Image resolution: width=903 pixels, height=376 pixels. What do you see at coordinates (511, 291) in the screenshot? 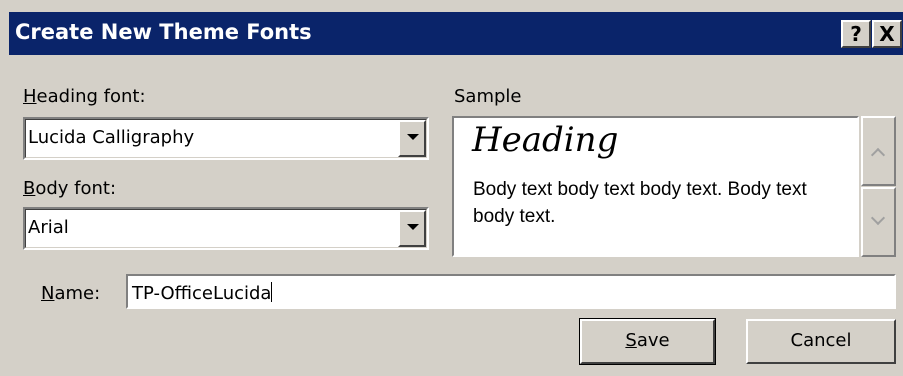
I see `name-input: TP-OfficeLucida` at bounding box center [511, 291].